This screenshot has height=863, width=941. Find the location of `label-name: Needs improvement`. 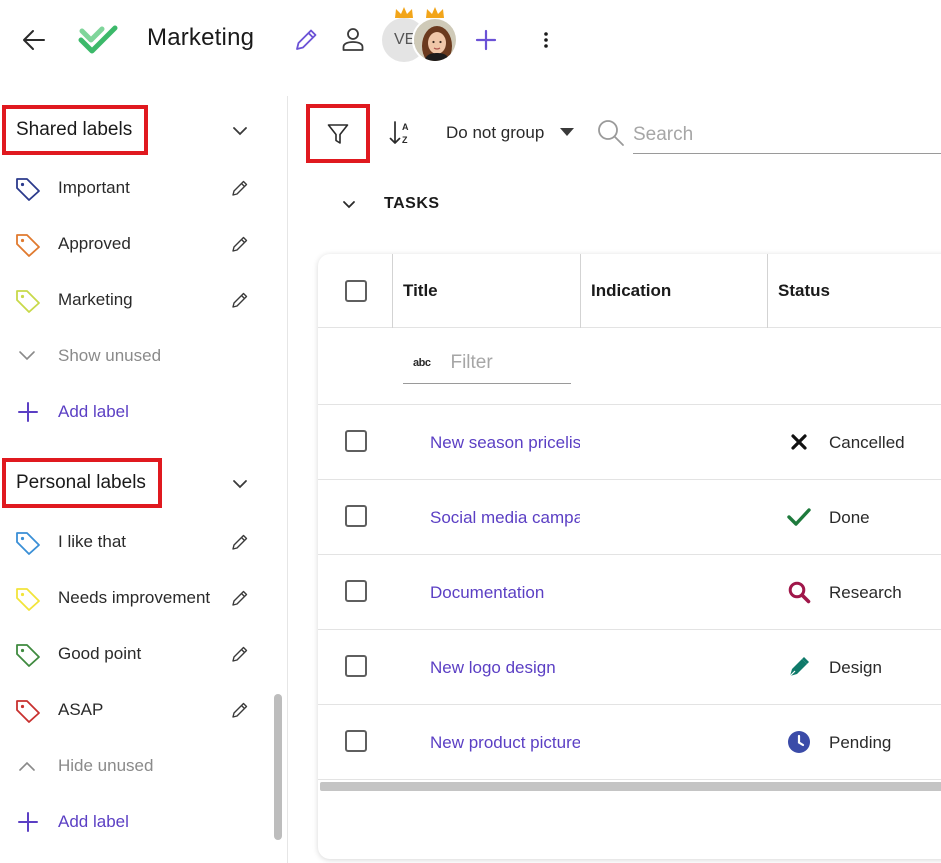

label-name: Needs improvement is located at coordinates (134, 597).